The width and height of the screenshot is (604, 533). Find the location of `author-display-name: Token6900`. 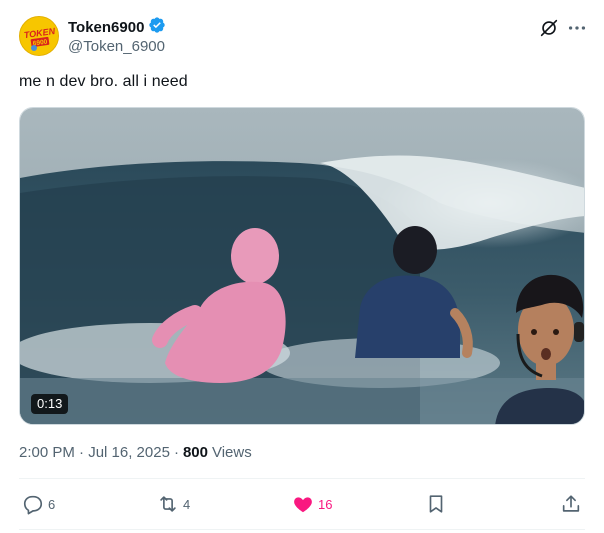

author-display-name: Token6900 is located at coordinates (106, 27).